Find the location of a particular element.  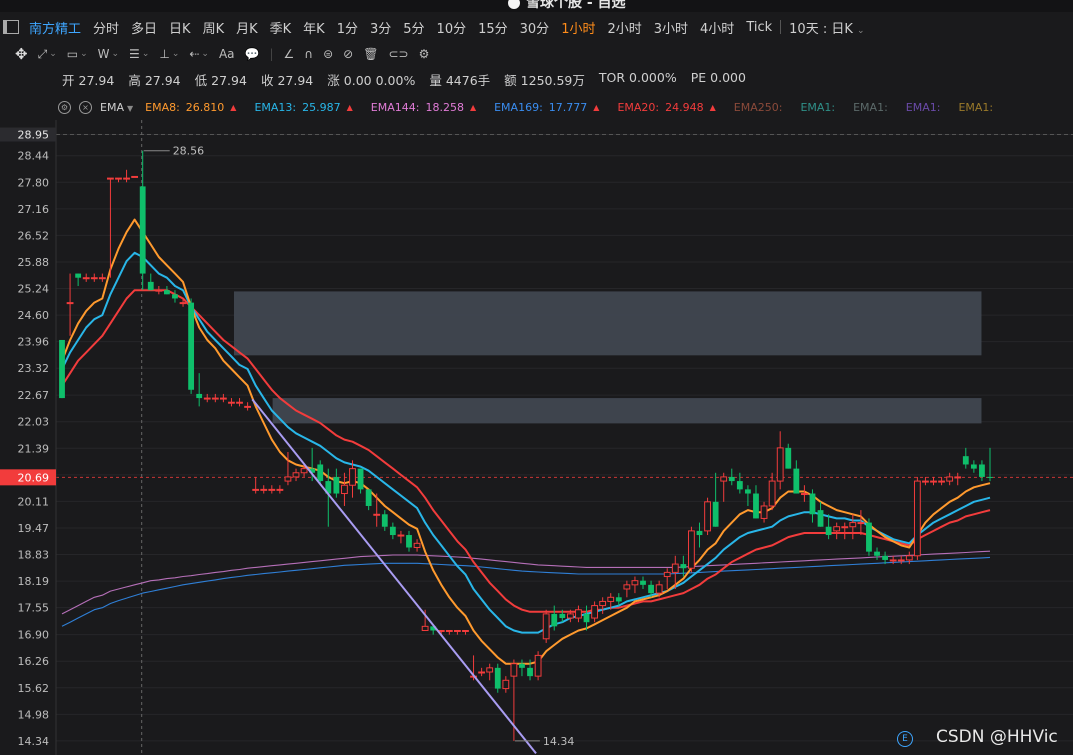

period-tab: 4小时 is located at coordinates (717, 27).